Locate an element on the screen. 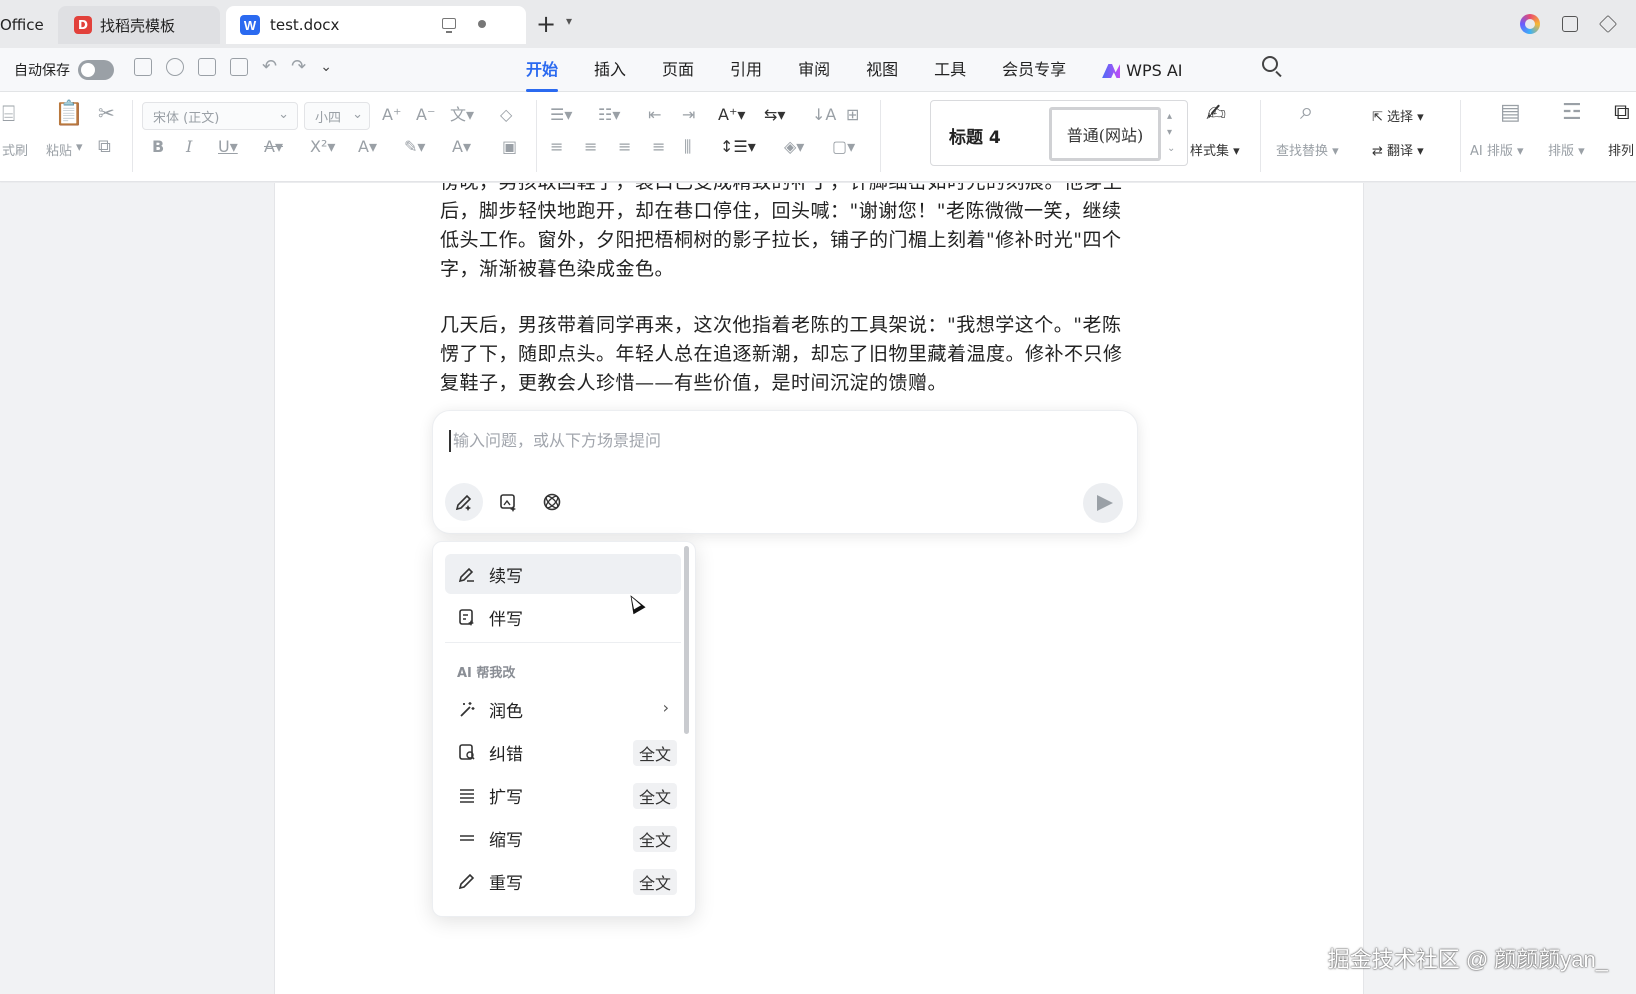 The image size is (1636, 994). tab-home: 开始 is located at coordinates (542, 75).